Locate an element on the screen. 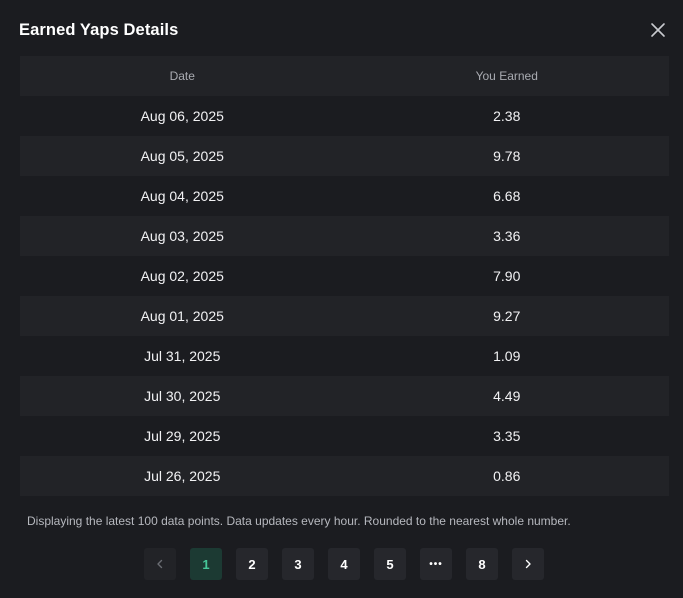  earned-cell: 4.49 is located at coordinates (507, 396).